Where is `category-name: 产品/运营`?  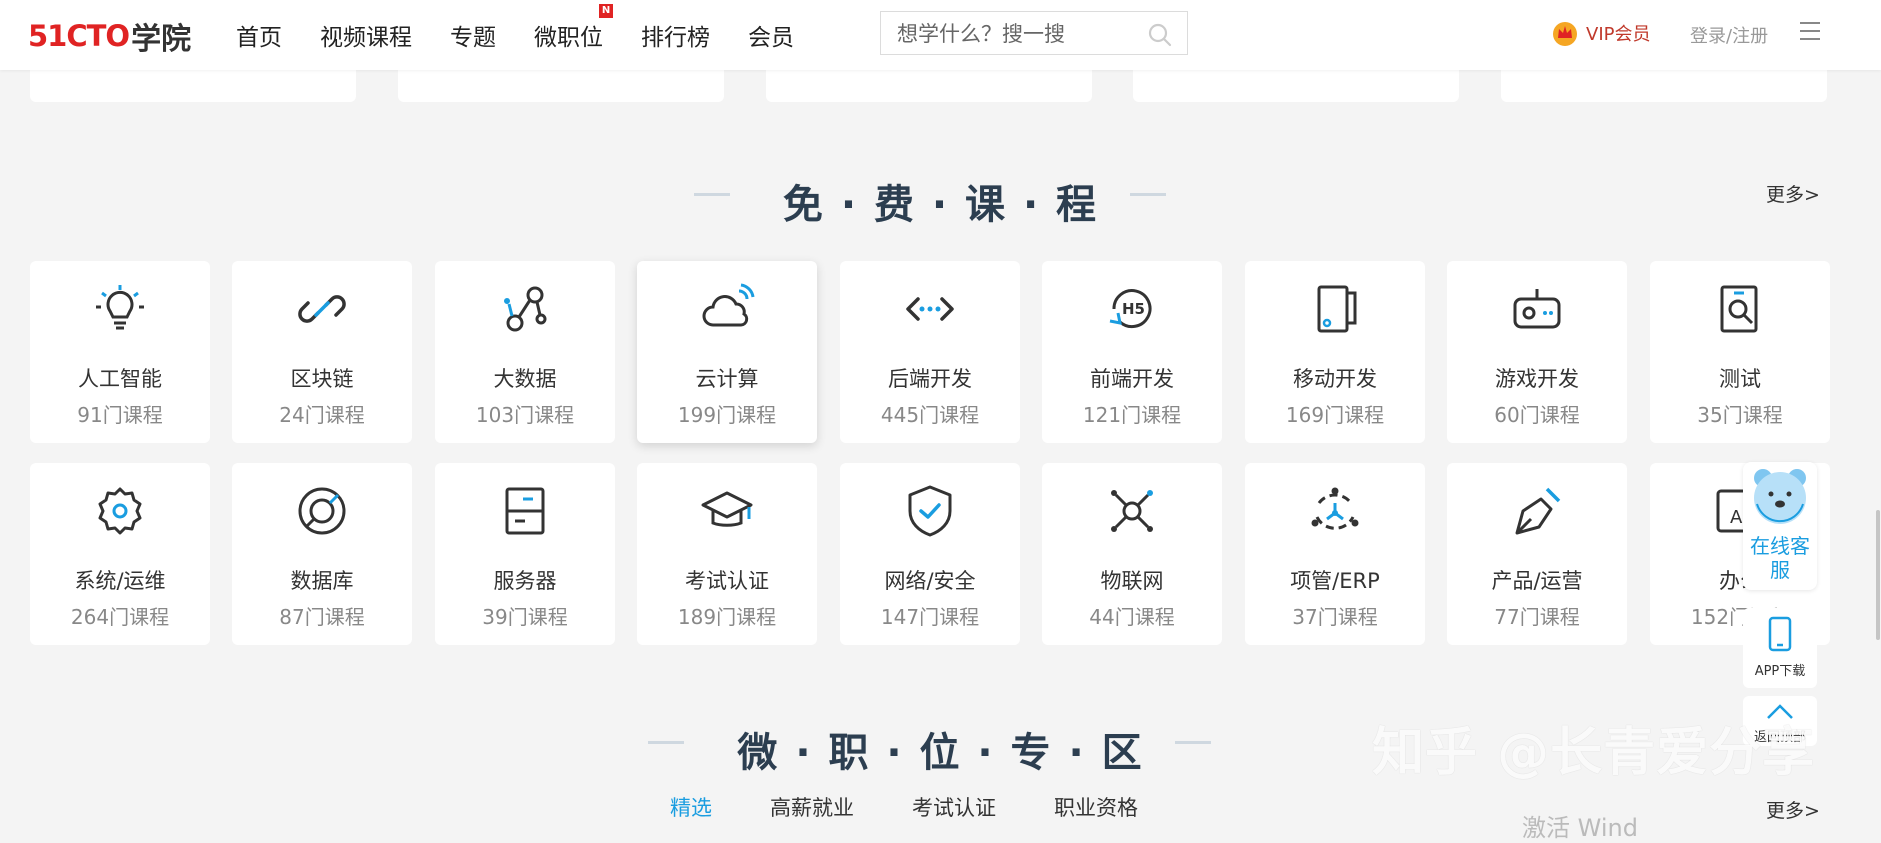
category-name: 产品/运营 is located at coordinates (1537, 581).